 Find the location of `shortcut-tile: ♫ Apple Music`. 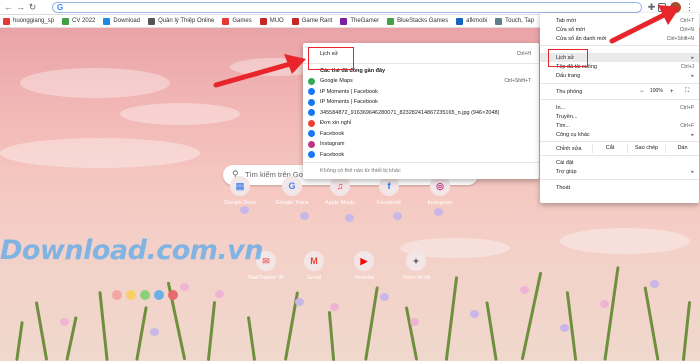

shortcut-tile: ♫ Apple Music is located at coordinates (340, 191).